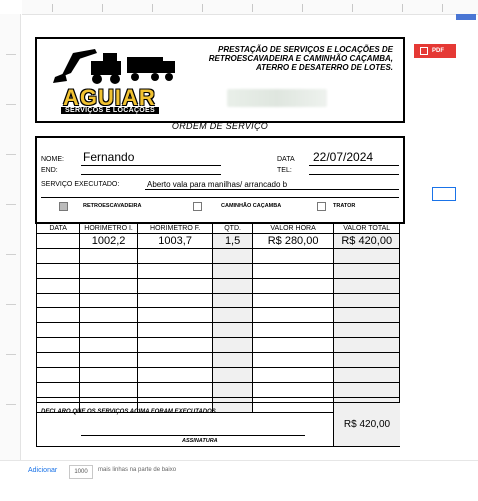 The height and width of the screenshot is (501, 478). Describe the element at coordinates (343, 157) in the screenshot. I see `data-value: 22/07/2024` at that location.